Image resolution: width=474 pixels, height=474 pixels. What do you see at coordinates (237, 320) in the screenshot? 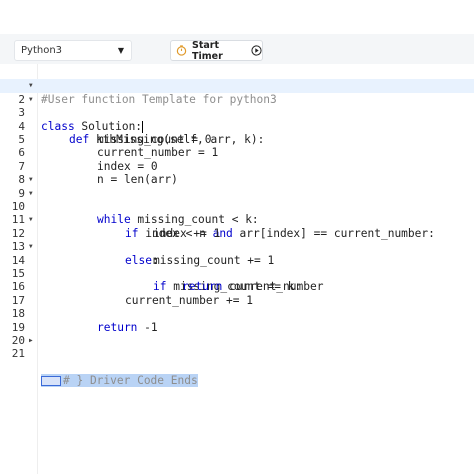
I see `code-line: 19` at bounding box center [237, 320].